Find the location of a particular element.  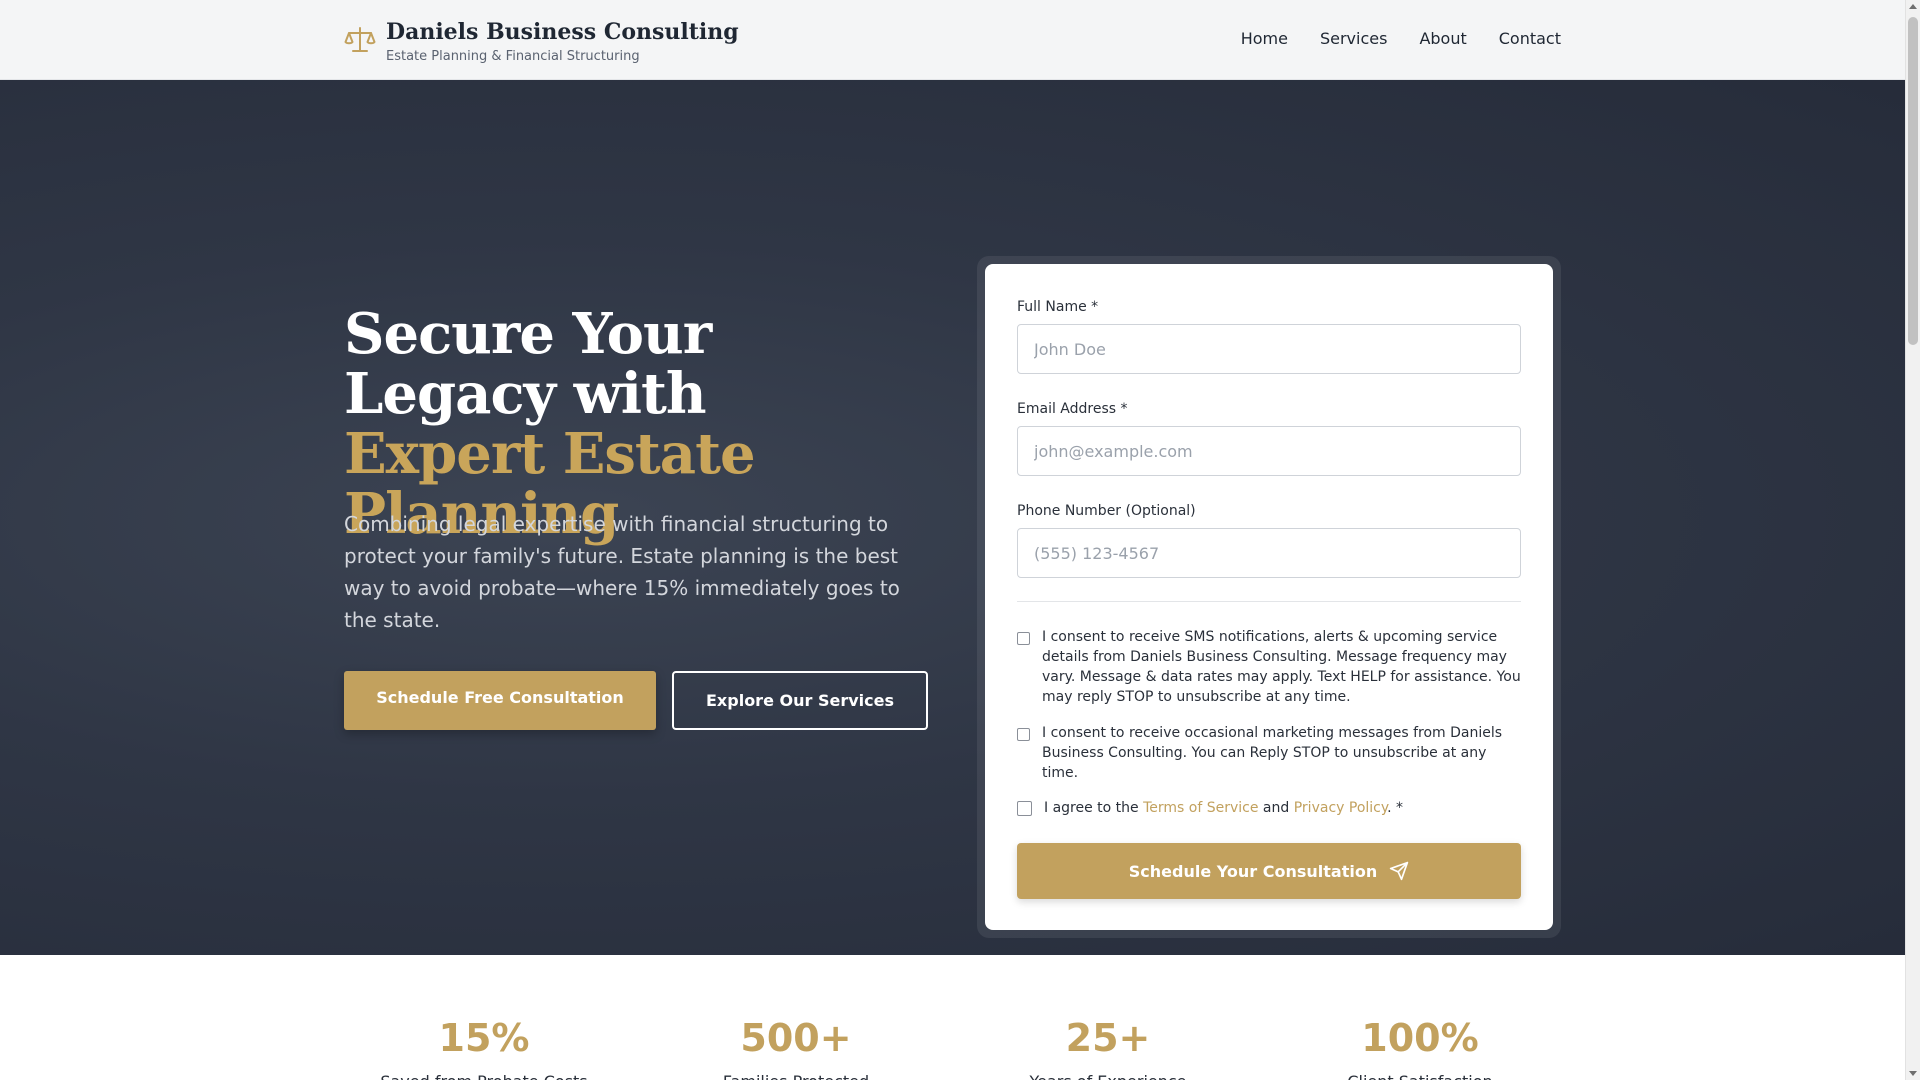

full-name-label: Full Name * is located at coordinates (1058, 307).